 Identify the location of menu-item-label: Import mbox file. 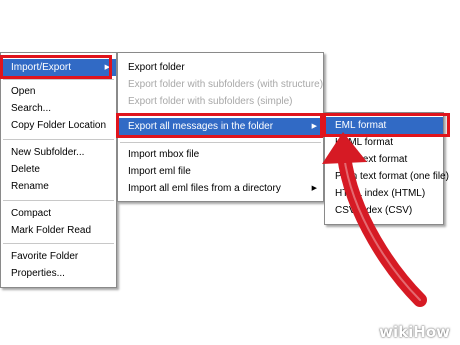
(164, 154).